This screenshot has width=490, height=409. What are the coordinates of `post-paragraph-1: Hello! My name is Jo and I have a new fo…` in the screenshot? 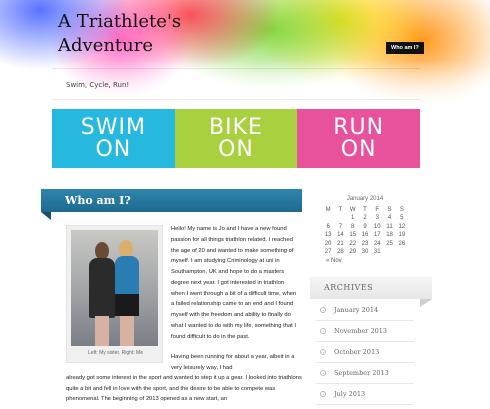 It's located at (234, 283).